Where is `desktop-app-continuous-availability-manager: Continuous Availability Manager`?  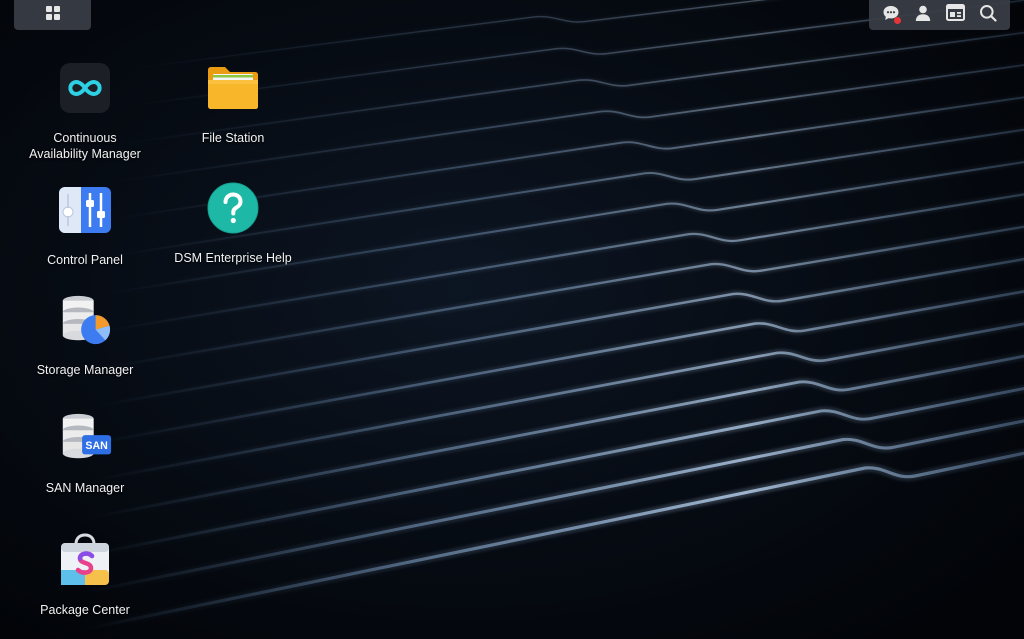
desktop-app-continuous-availability-manager: Continuous Availability Manager is located at coordinates (85, 111).